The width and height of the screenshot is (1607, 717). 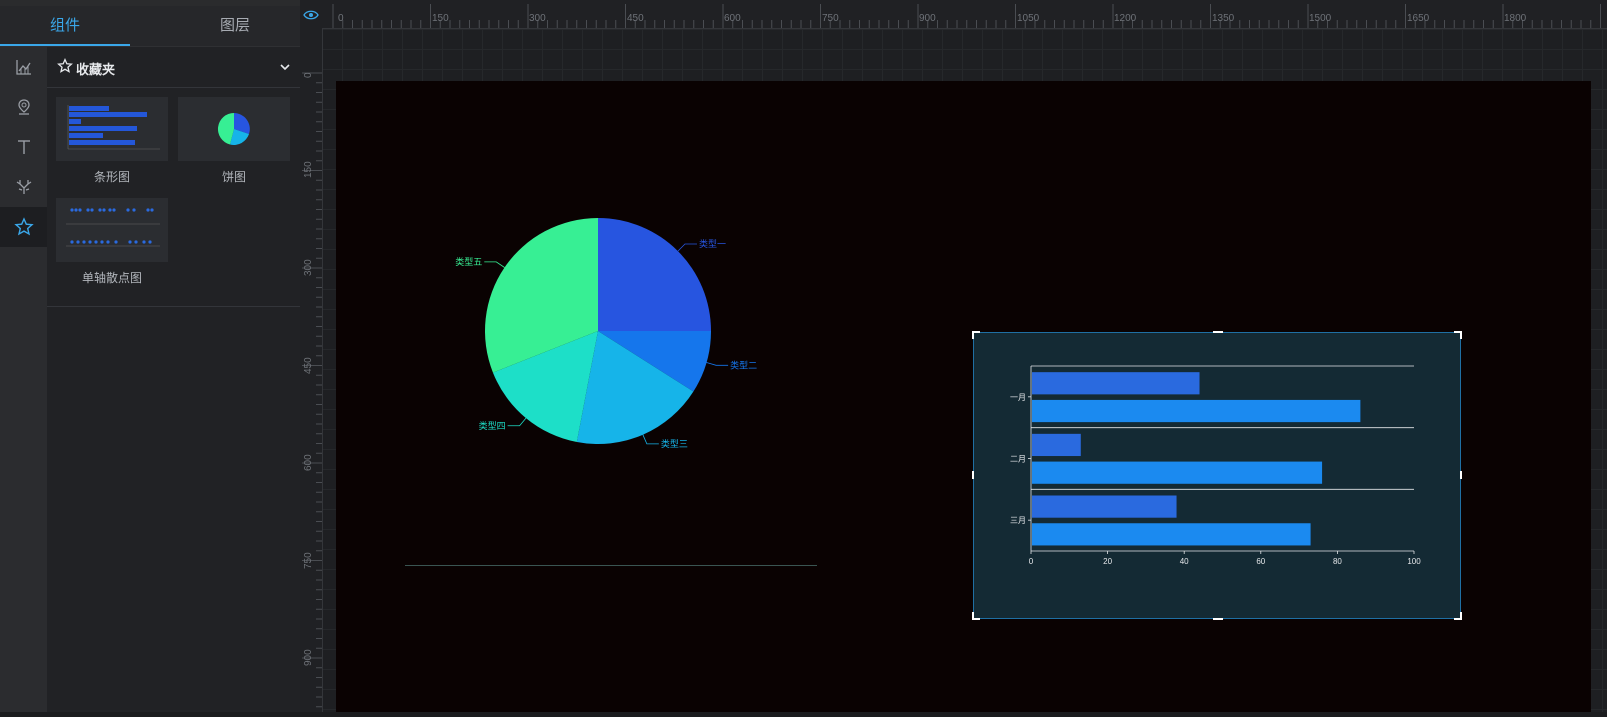 I want to click on pie-slice-label: 类型五, so click(x=468, y=261).